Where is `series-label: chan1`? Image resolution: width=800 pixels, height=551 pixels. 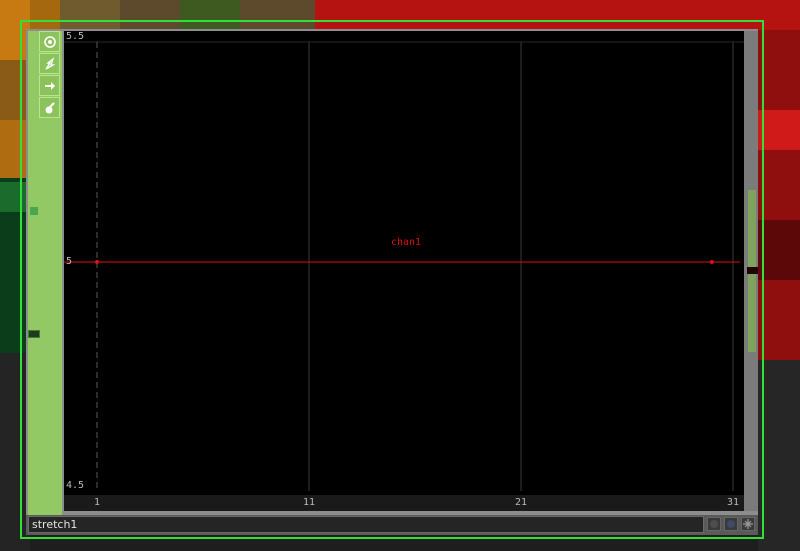 series-label: chan1 is located at coordinates (406, 242).